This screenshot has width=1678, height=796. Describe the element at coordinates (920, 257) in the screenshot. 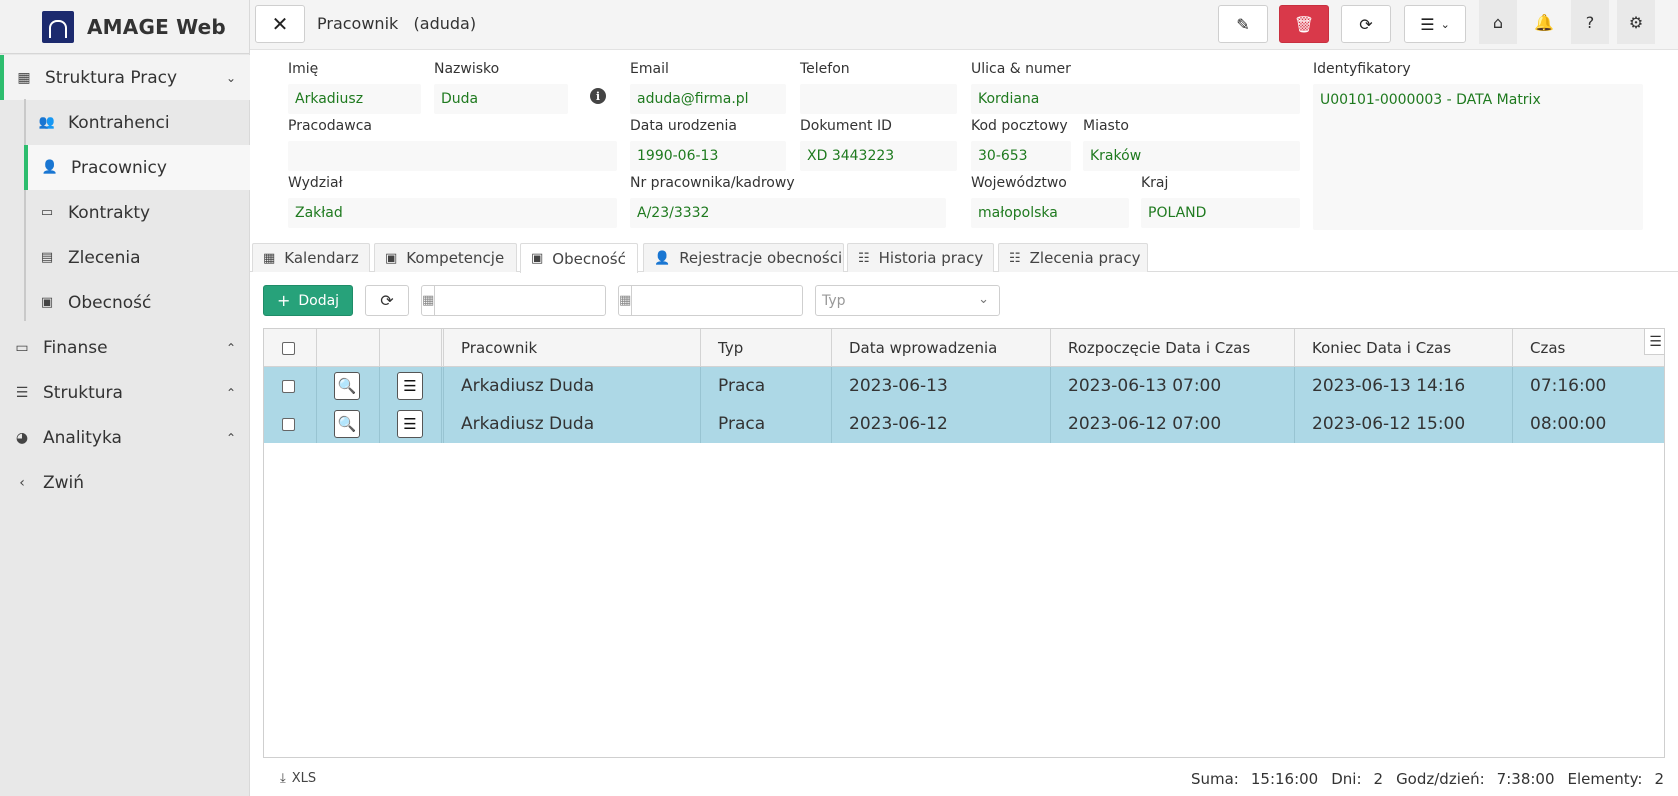

I see `tab-historia-pracy: ☷ Historia pracy` at that location.